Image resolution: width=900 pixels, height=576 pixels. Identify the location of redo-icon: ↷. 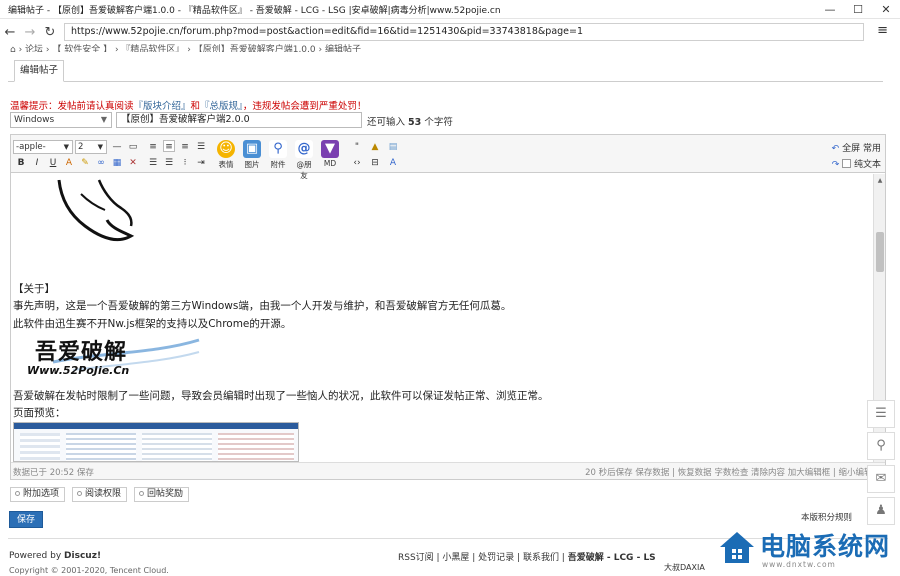
(836, 165).